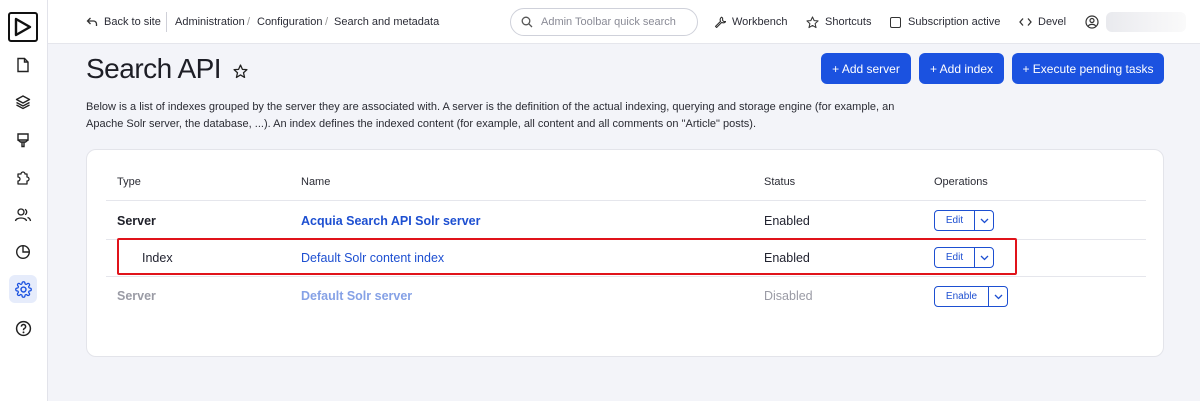  What do you see at coordinates (23, 140) in the screenshot?
I see `brush-icon` at bounding box center [23, 140].